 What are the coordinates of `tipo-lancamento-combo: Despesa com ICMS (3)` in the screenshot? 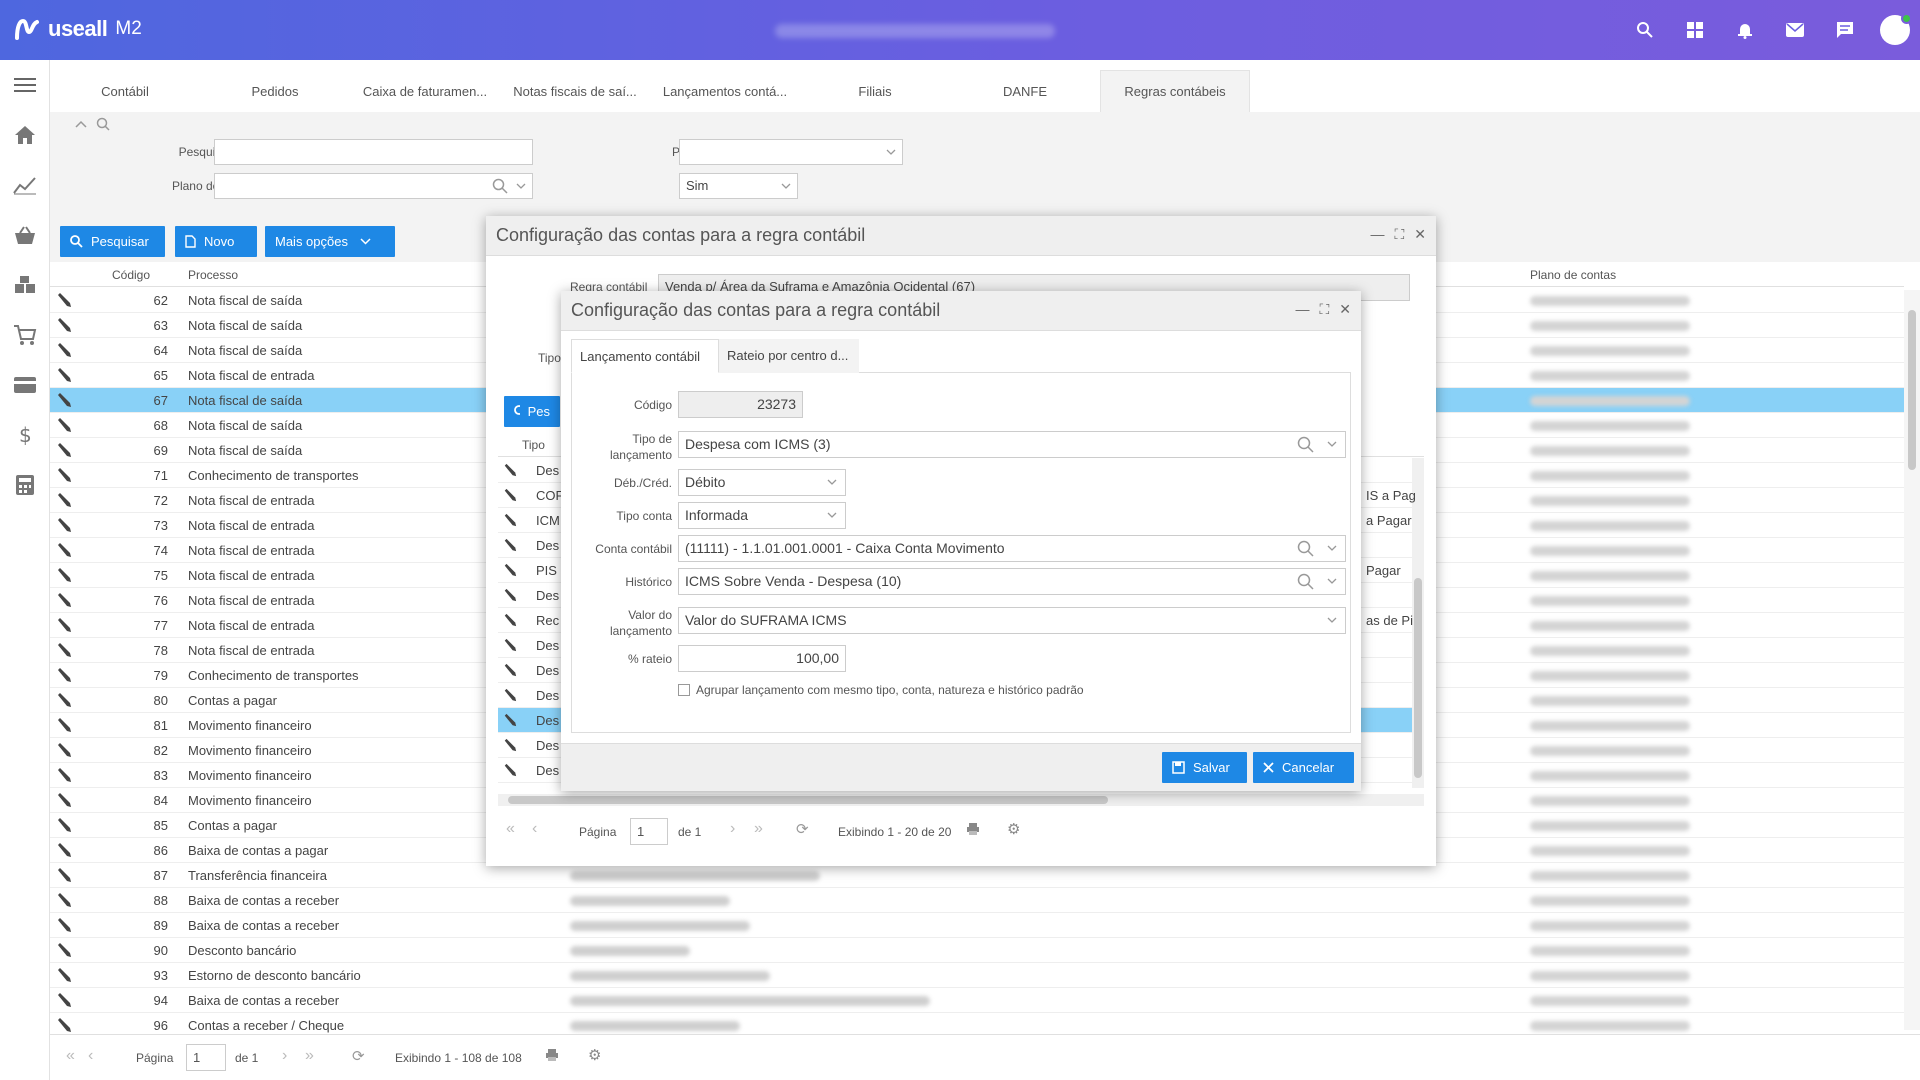 It's located at (1012, 444).